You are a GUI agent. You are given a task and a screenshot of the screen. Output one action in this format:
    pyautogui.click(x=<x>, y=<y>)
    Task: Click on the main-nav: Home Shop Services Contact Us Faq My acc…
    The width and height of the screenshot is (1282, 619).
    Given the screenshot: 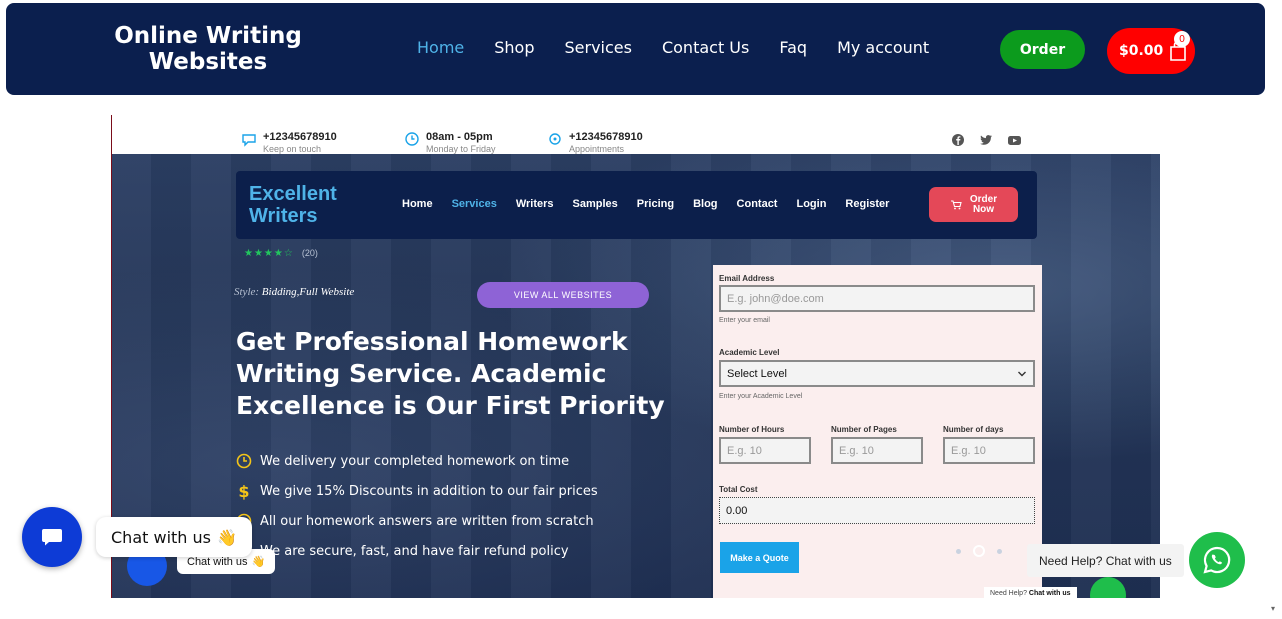 What is the action you would take?
    pyautogui.click(x=673, y=48)
    